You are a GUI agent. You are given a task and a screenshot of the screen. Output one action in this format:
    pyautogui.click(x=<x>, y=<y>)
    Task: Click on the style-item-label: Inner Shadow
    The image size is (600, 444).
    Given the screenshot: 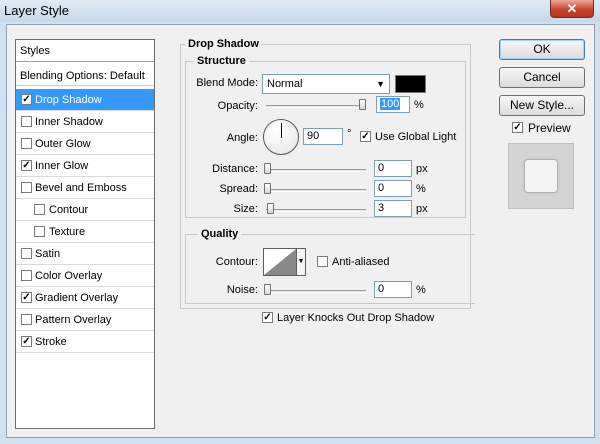 What is the action you would take?
    pyautogui.click(x=69, y=122)
    